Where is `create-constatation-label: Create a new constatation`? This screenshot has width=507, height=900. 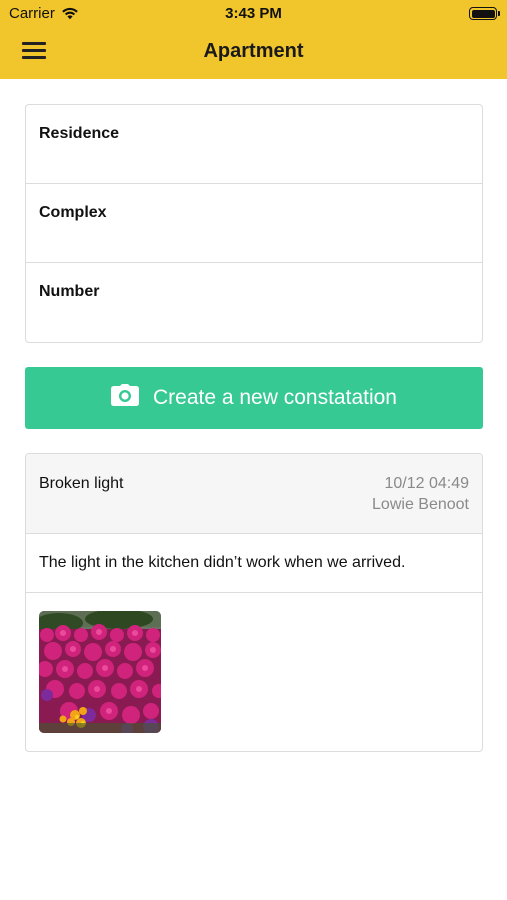 create-constatation-label: Create a new constatation is located at coordinates (275, 397).